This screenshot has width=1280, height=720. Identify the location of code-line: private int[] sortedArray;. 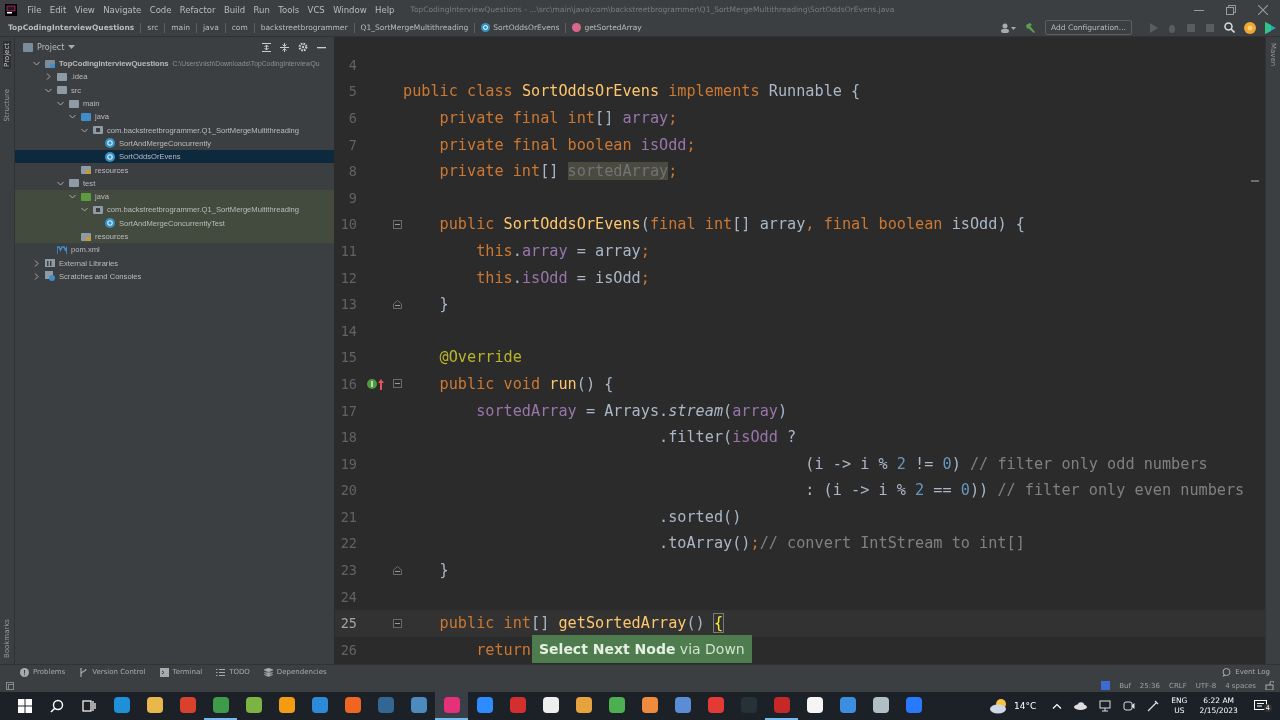
(558, 171).